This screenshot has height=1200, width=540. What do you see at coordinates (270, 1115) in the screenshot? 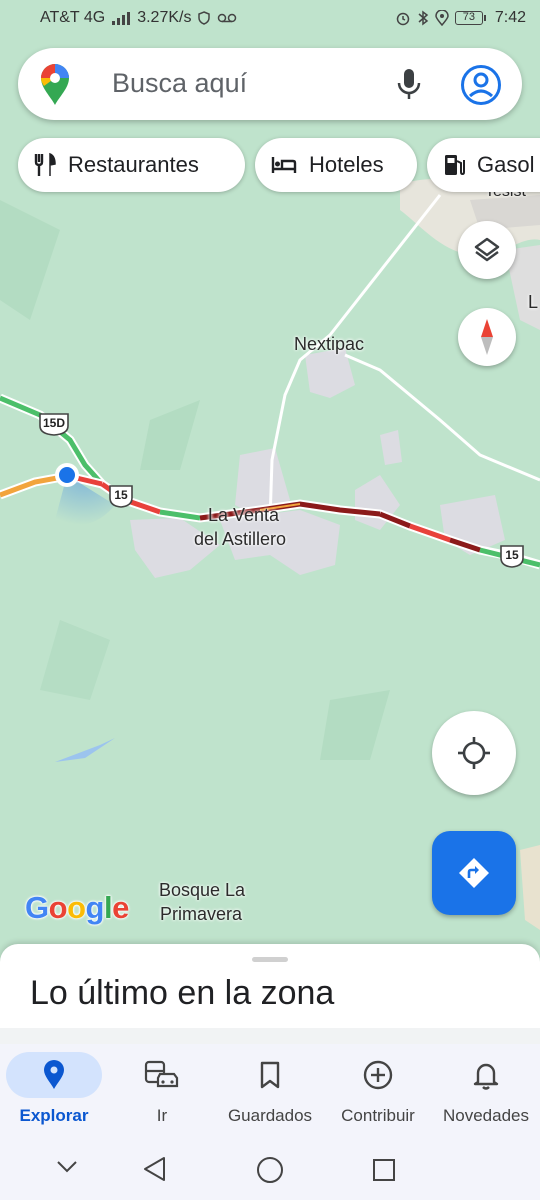
I see `nav-label: Guardados` at bounding box center [270, 1115].